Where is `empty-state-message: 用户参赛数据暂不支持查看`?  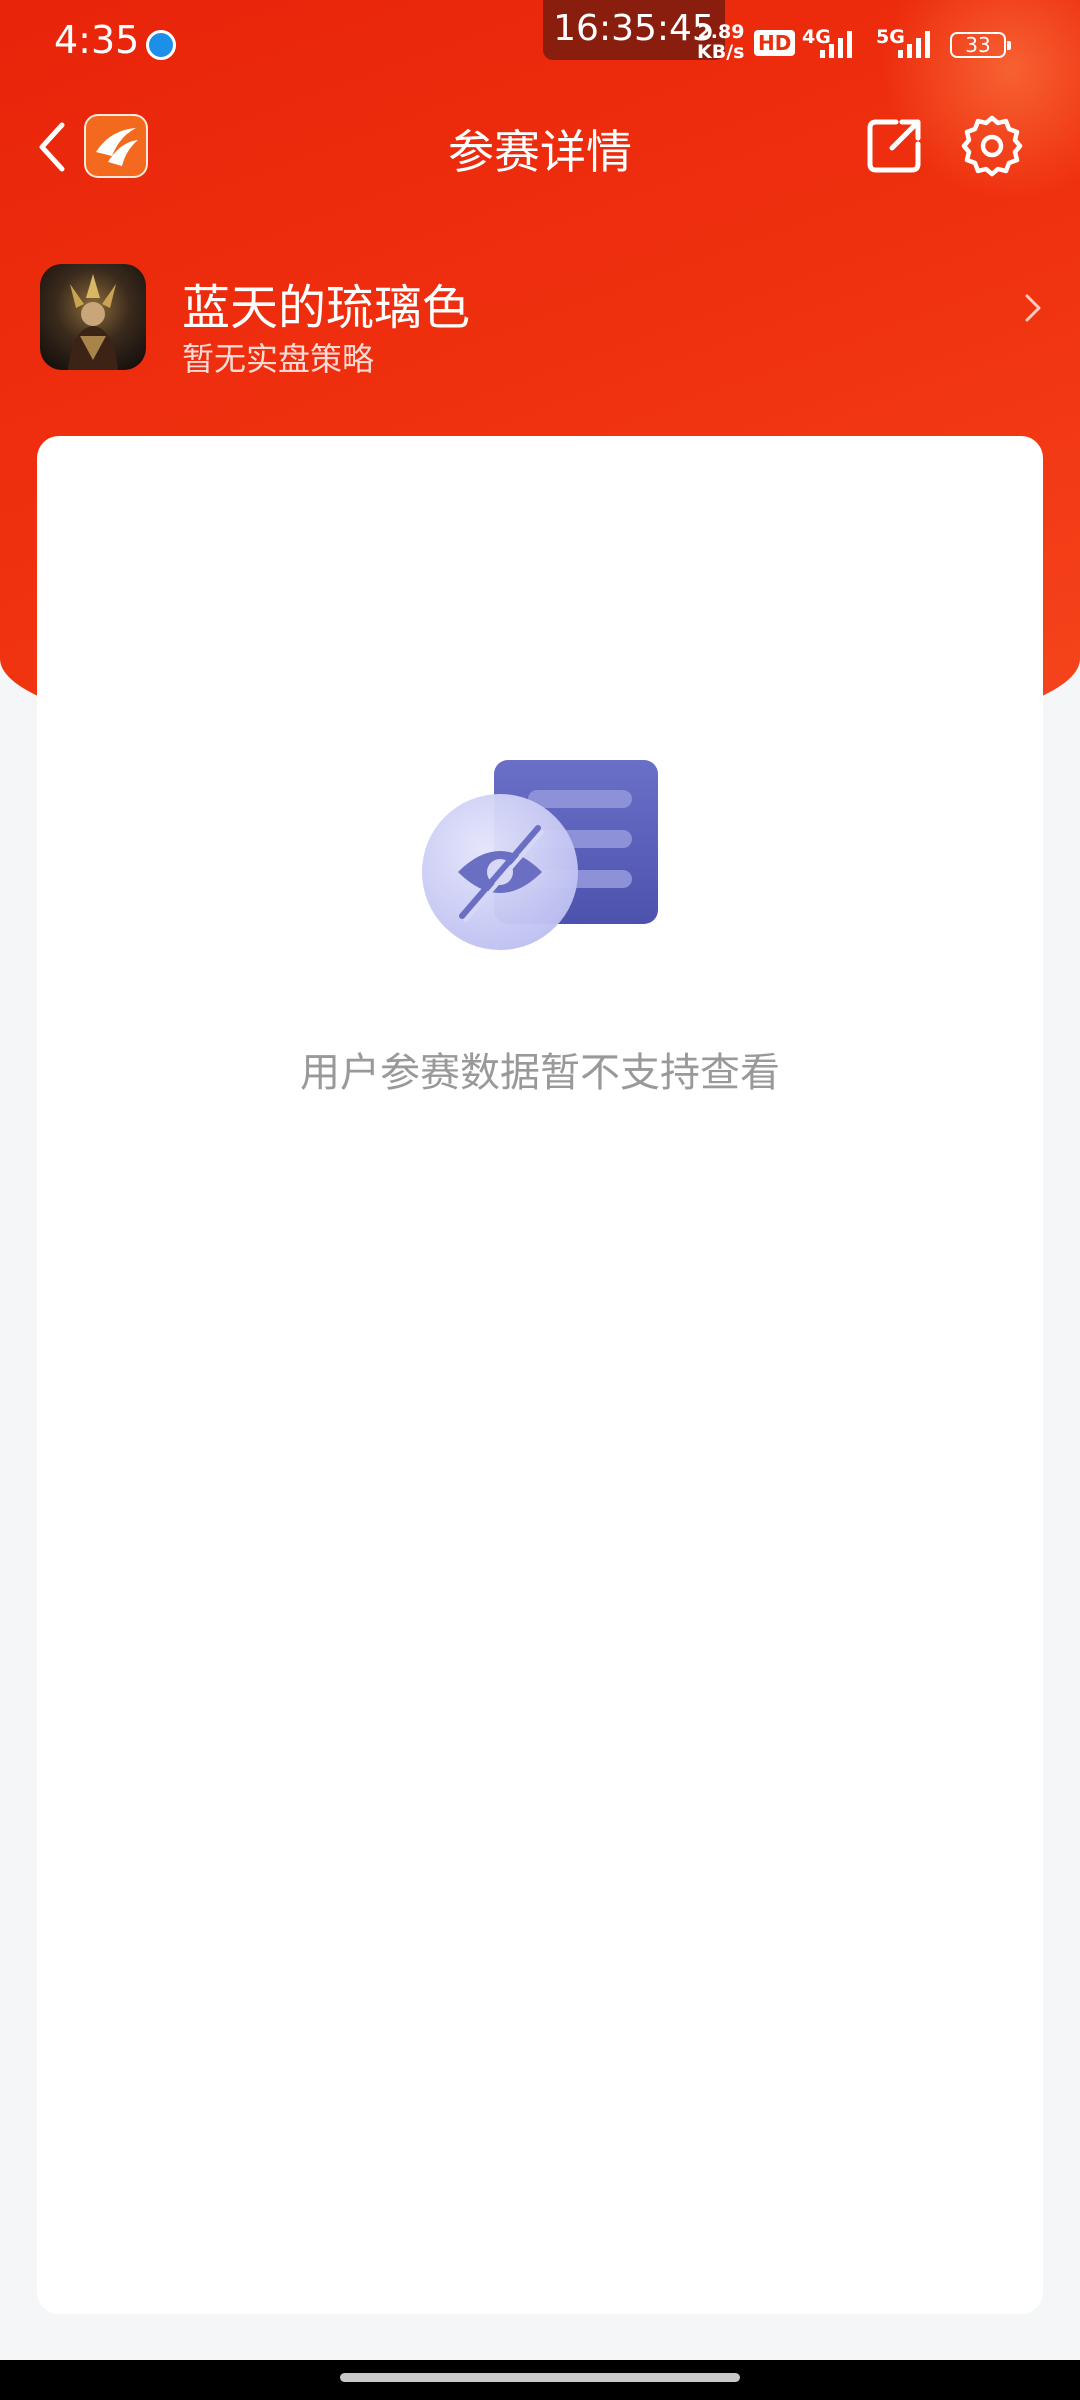
empty-state-message: 用户参赛数据暂不支持查看 is located at coordinates (540, 1073).